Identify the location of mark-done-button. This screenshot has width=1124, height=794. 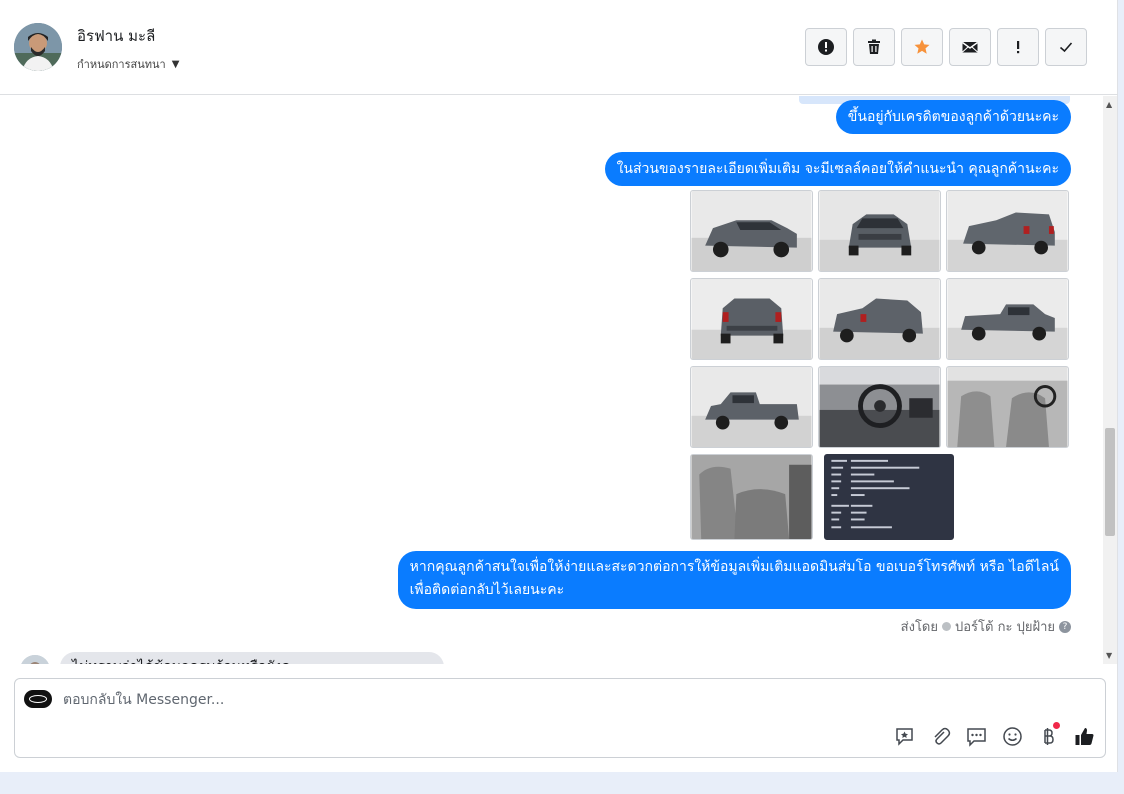
(1066, 47).